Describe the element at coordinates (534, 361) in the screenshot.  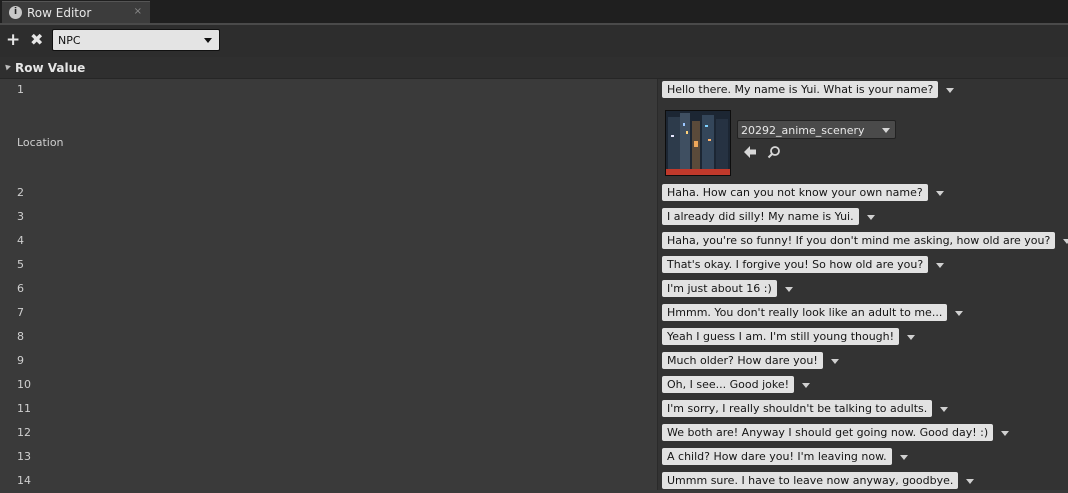
I see `dialogue-row: 9 Much older? How dare you!` at that location.